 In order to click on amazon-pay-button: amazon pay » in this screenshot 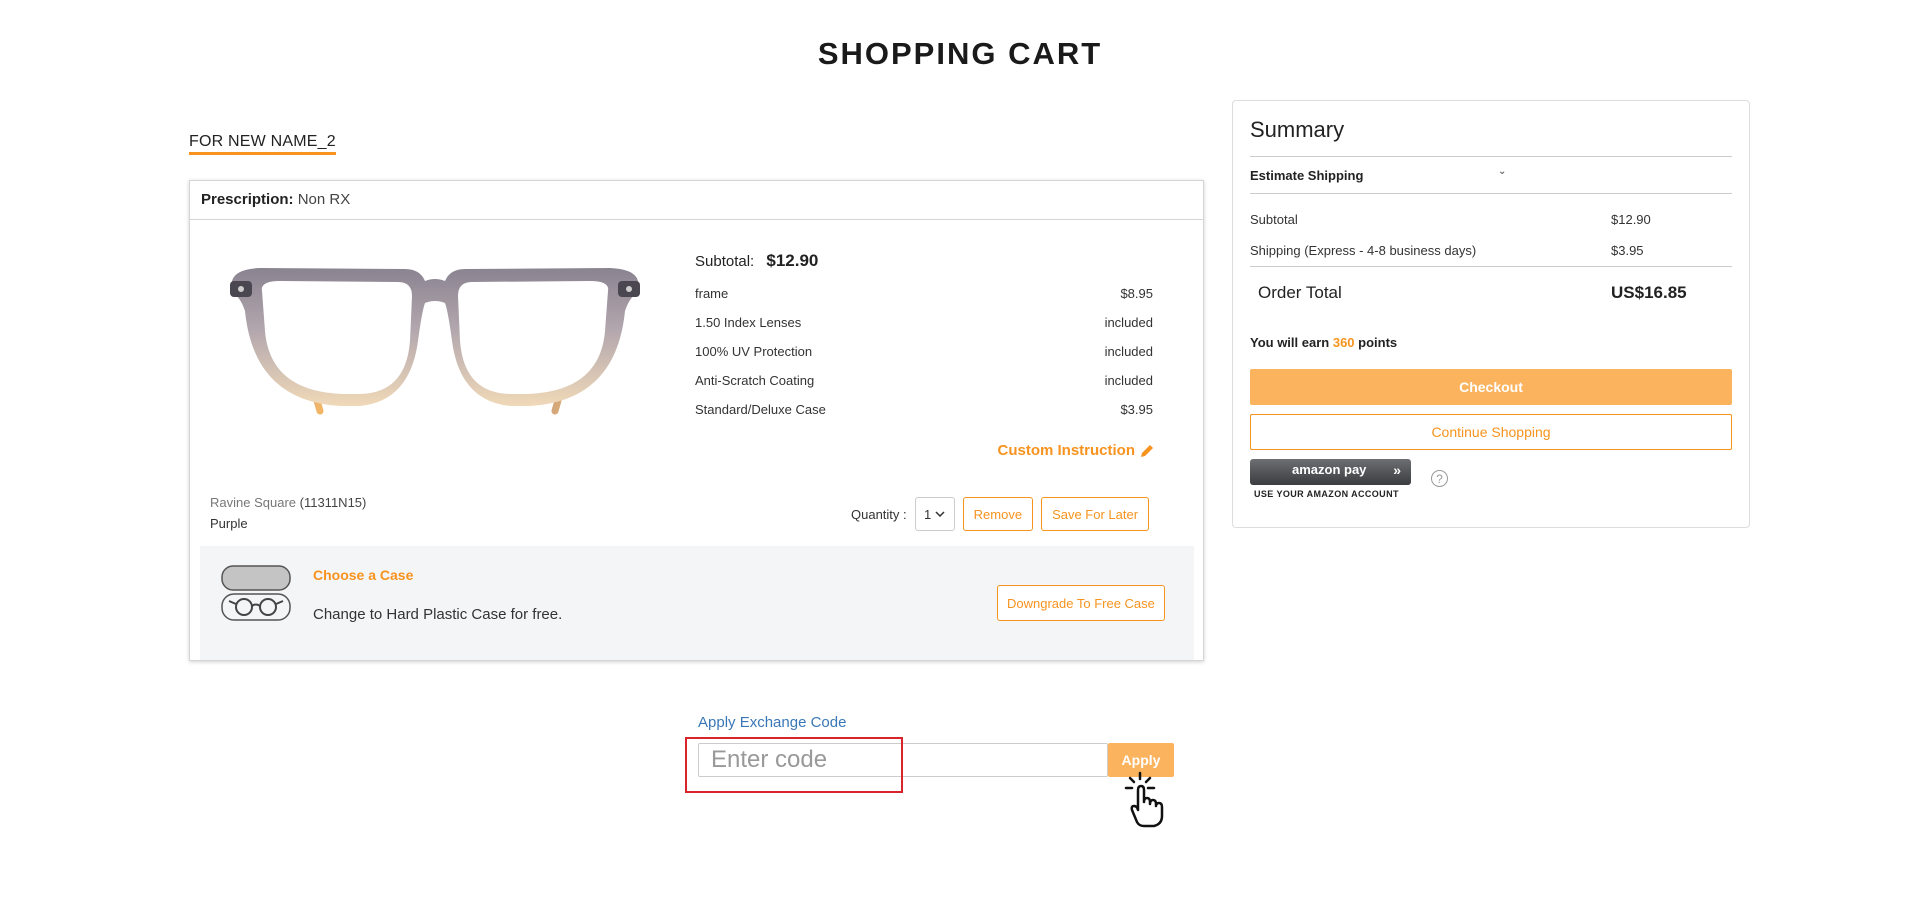, I will do `click(1330, 472)`.